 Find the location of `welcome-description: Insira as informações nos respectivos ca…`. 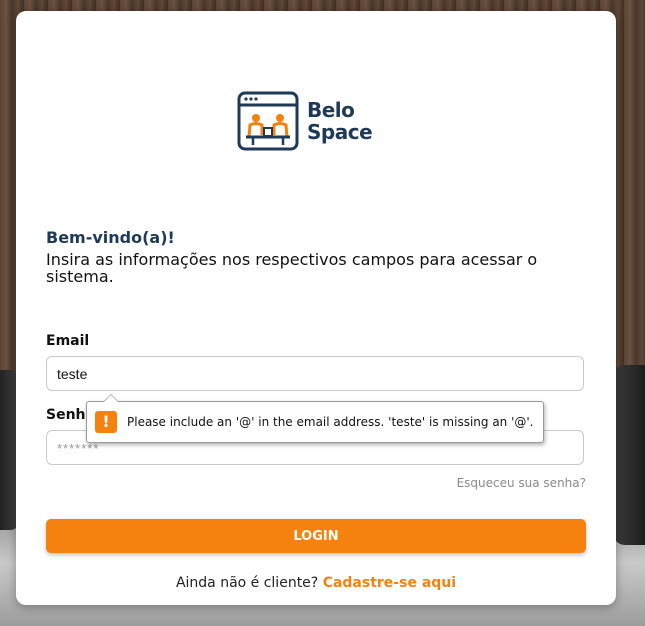

welcome-description: Insira as informações nos respectivos ca… is located at coordinates (292, 268).